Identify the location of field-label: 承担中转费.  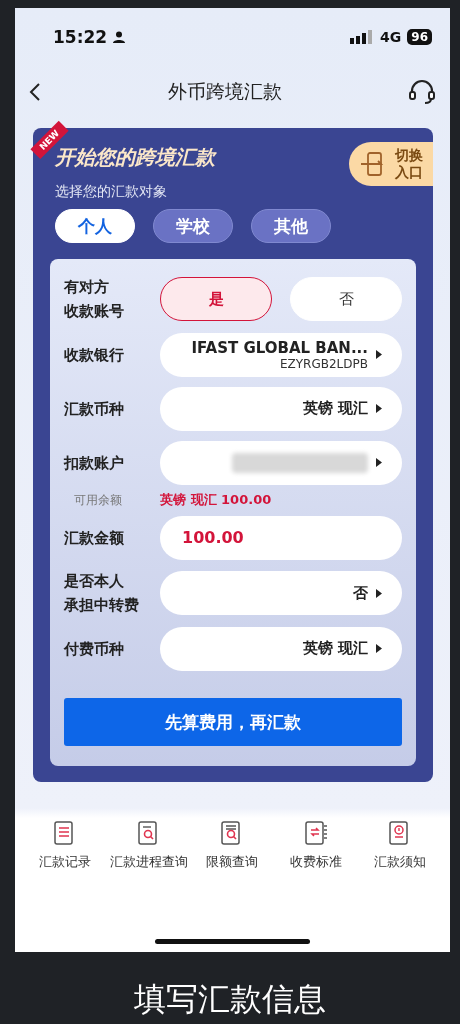
(101, 605).